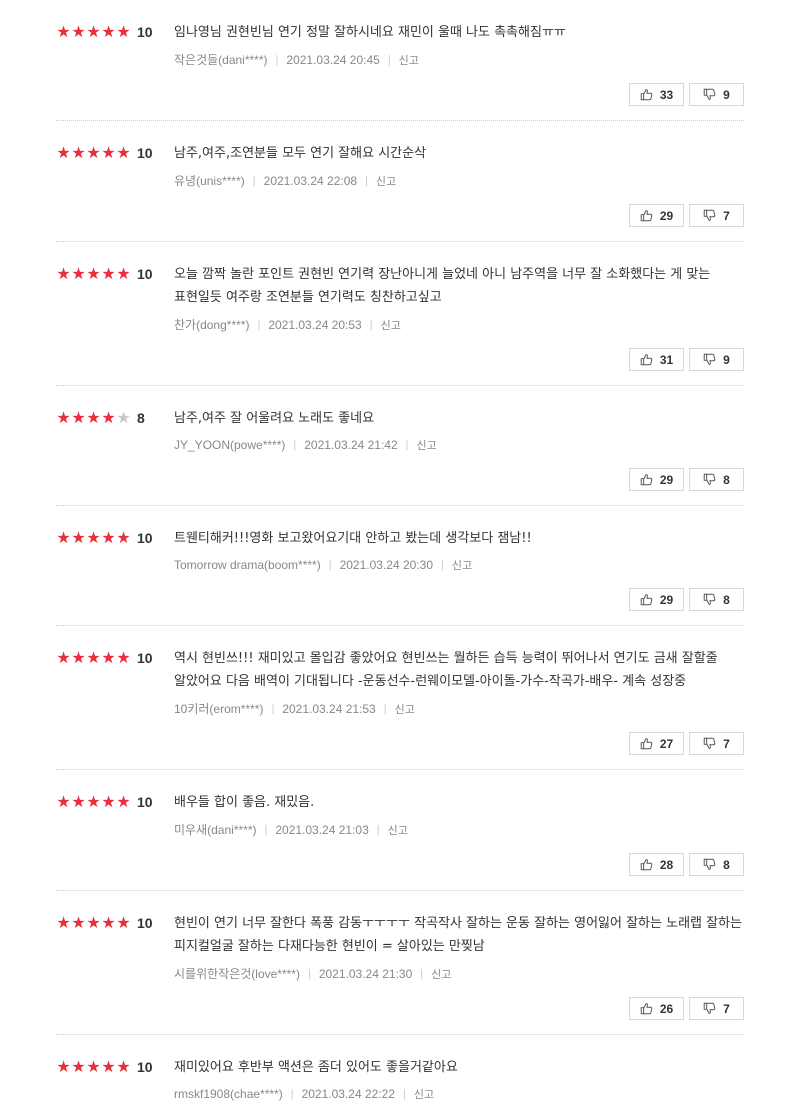 The width and height of the screenshot is (800, 1116). What do you see at coordinates (666, 359) in the screenshot?
I see `like-count: 31` at bounding box center [666, 359].